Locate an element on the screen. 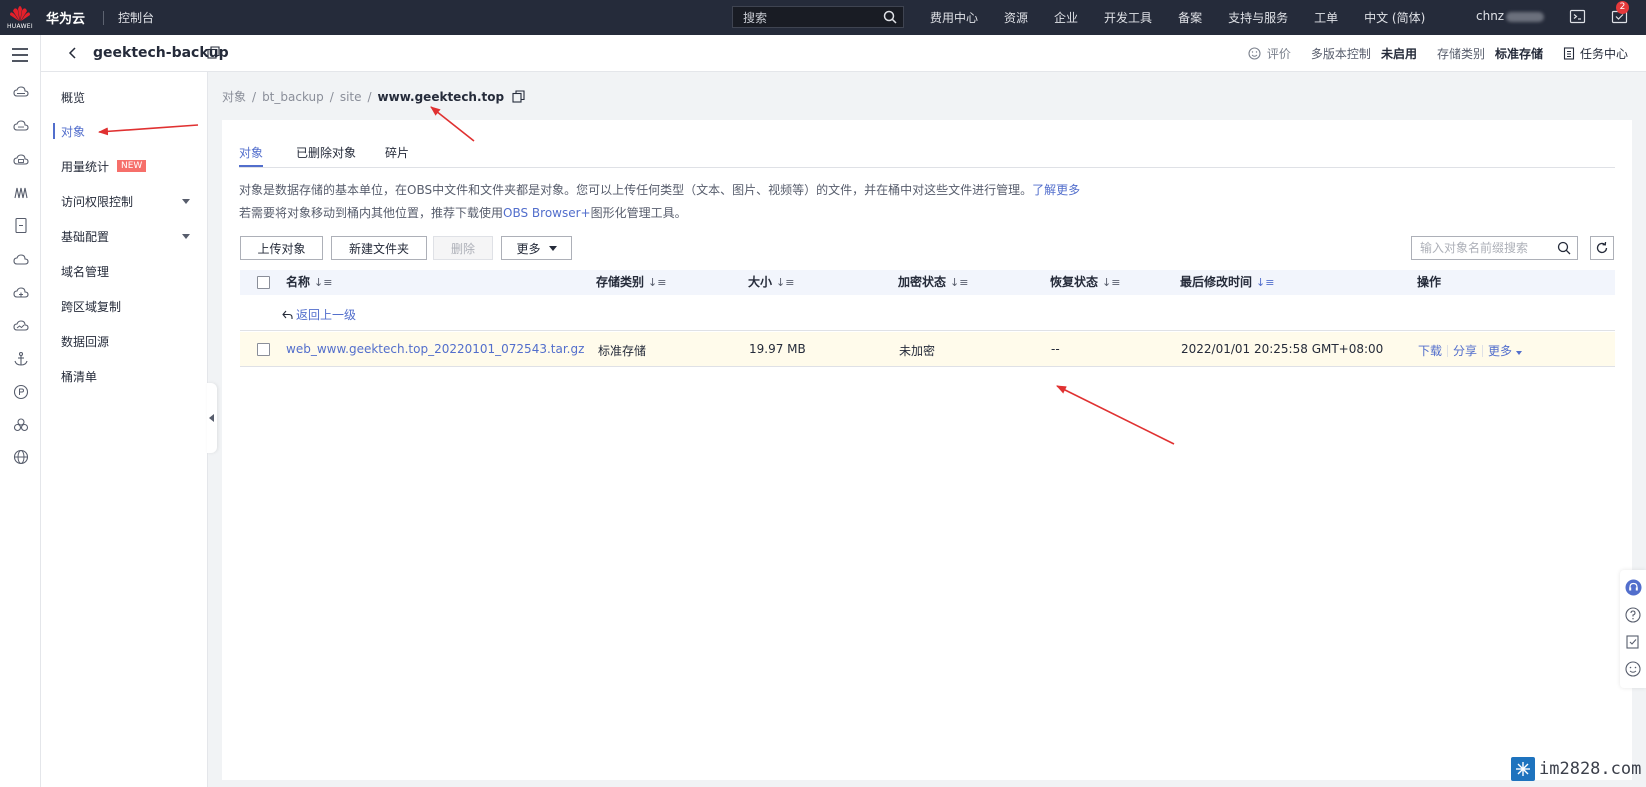 Image resolution: width=1646 pixels, height=787 pixels. select-all-checkbox is located at coordinates (263, 282).